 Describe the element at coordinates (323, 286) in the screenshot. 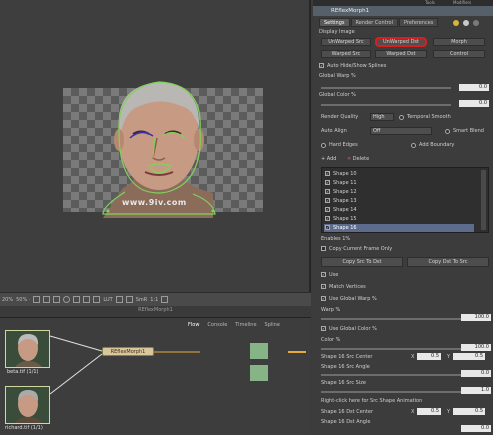

I see `match-vertices-checkbox: ✓` at that location.